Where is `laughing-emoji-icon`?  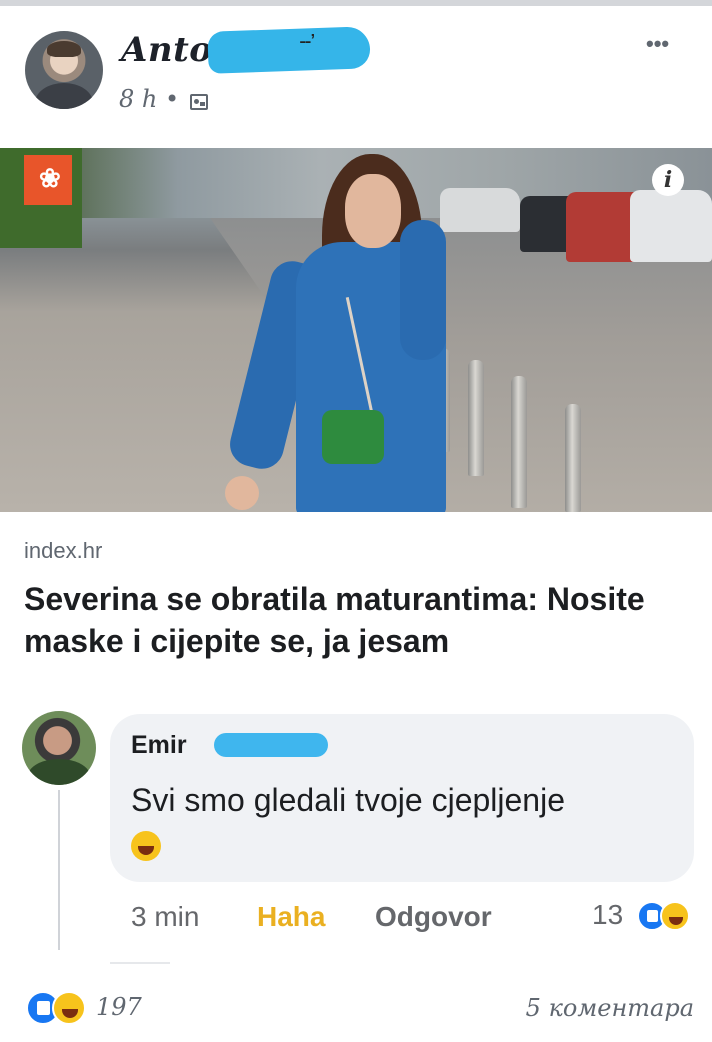
laughing-emoji-icon is located at coordinates (146, 846).